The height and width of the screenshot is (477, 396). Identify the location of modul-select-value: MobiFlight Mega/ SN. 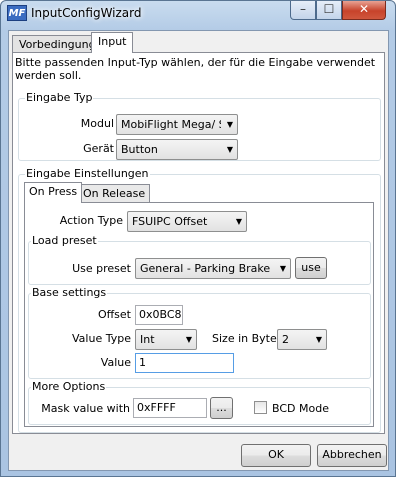
(171, 124).